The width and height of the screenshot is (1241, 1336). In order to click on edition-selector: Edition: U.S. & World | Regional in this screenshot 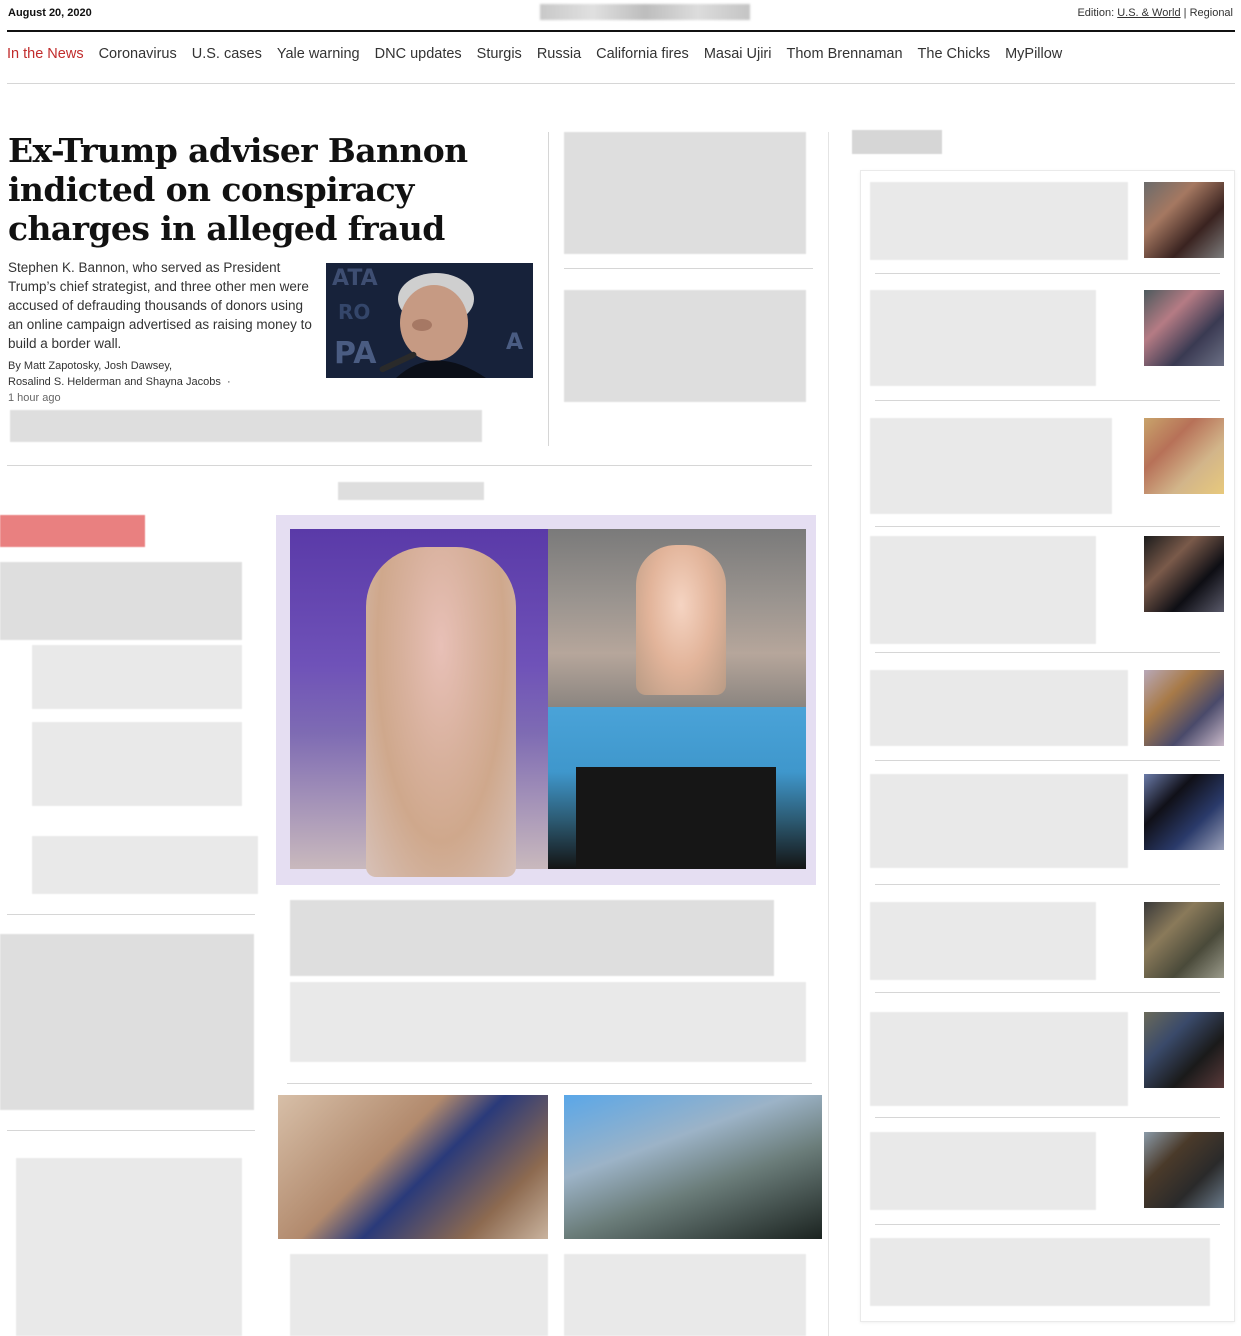, I will do `click(1155, 13)`.